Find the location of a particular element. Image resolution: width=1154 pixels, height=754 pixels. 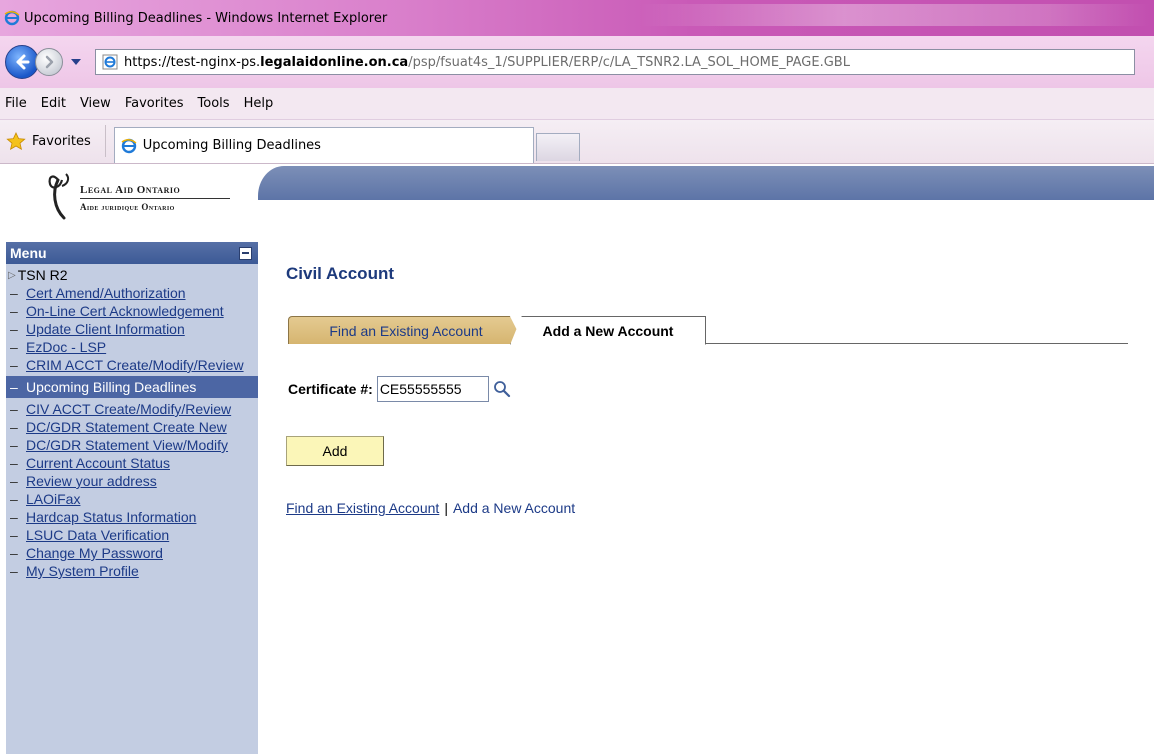

menu-favorites: Favorites is located at coordinates (154, 103).